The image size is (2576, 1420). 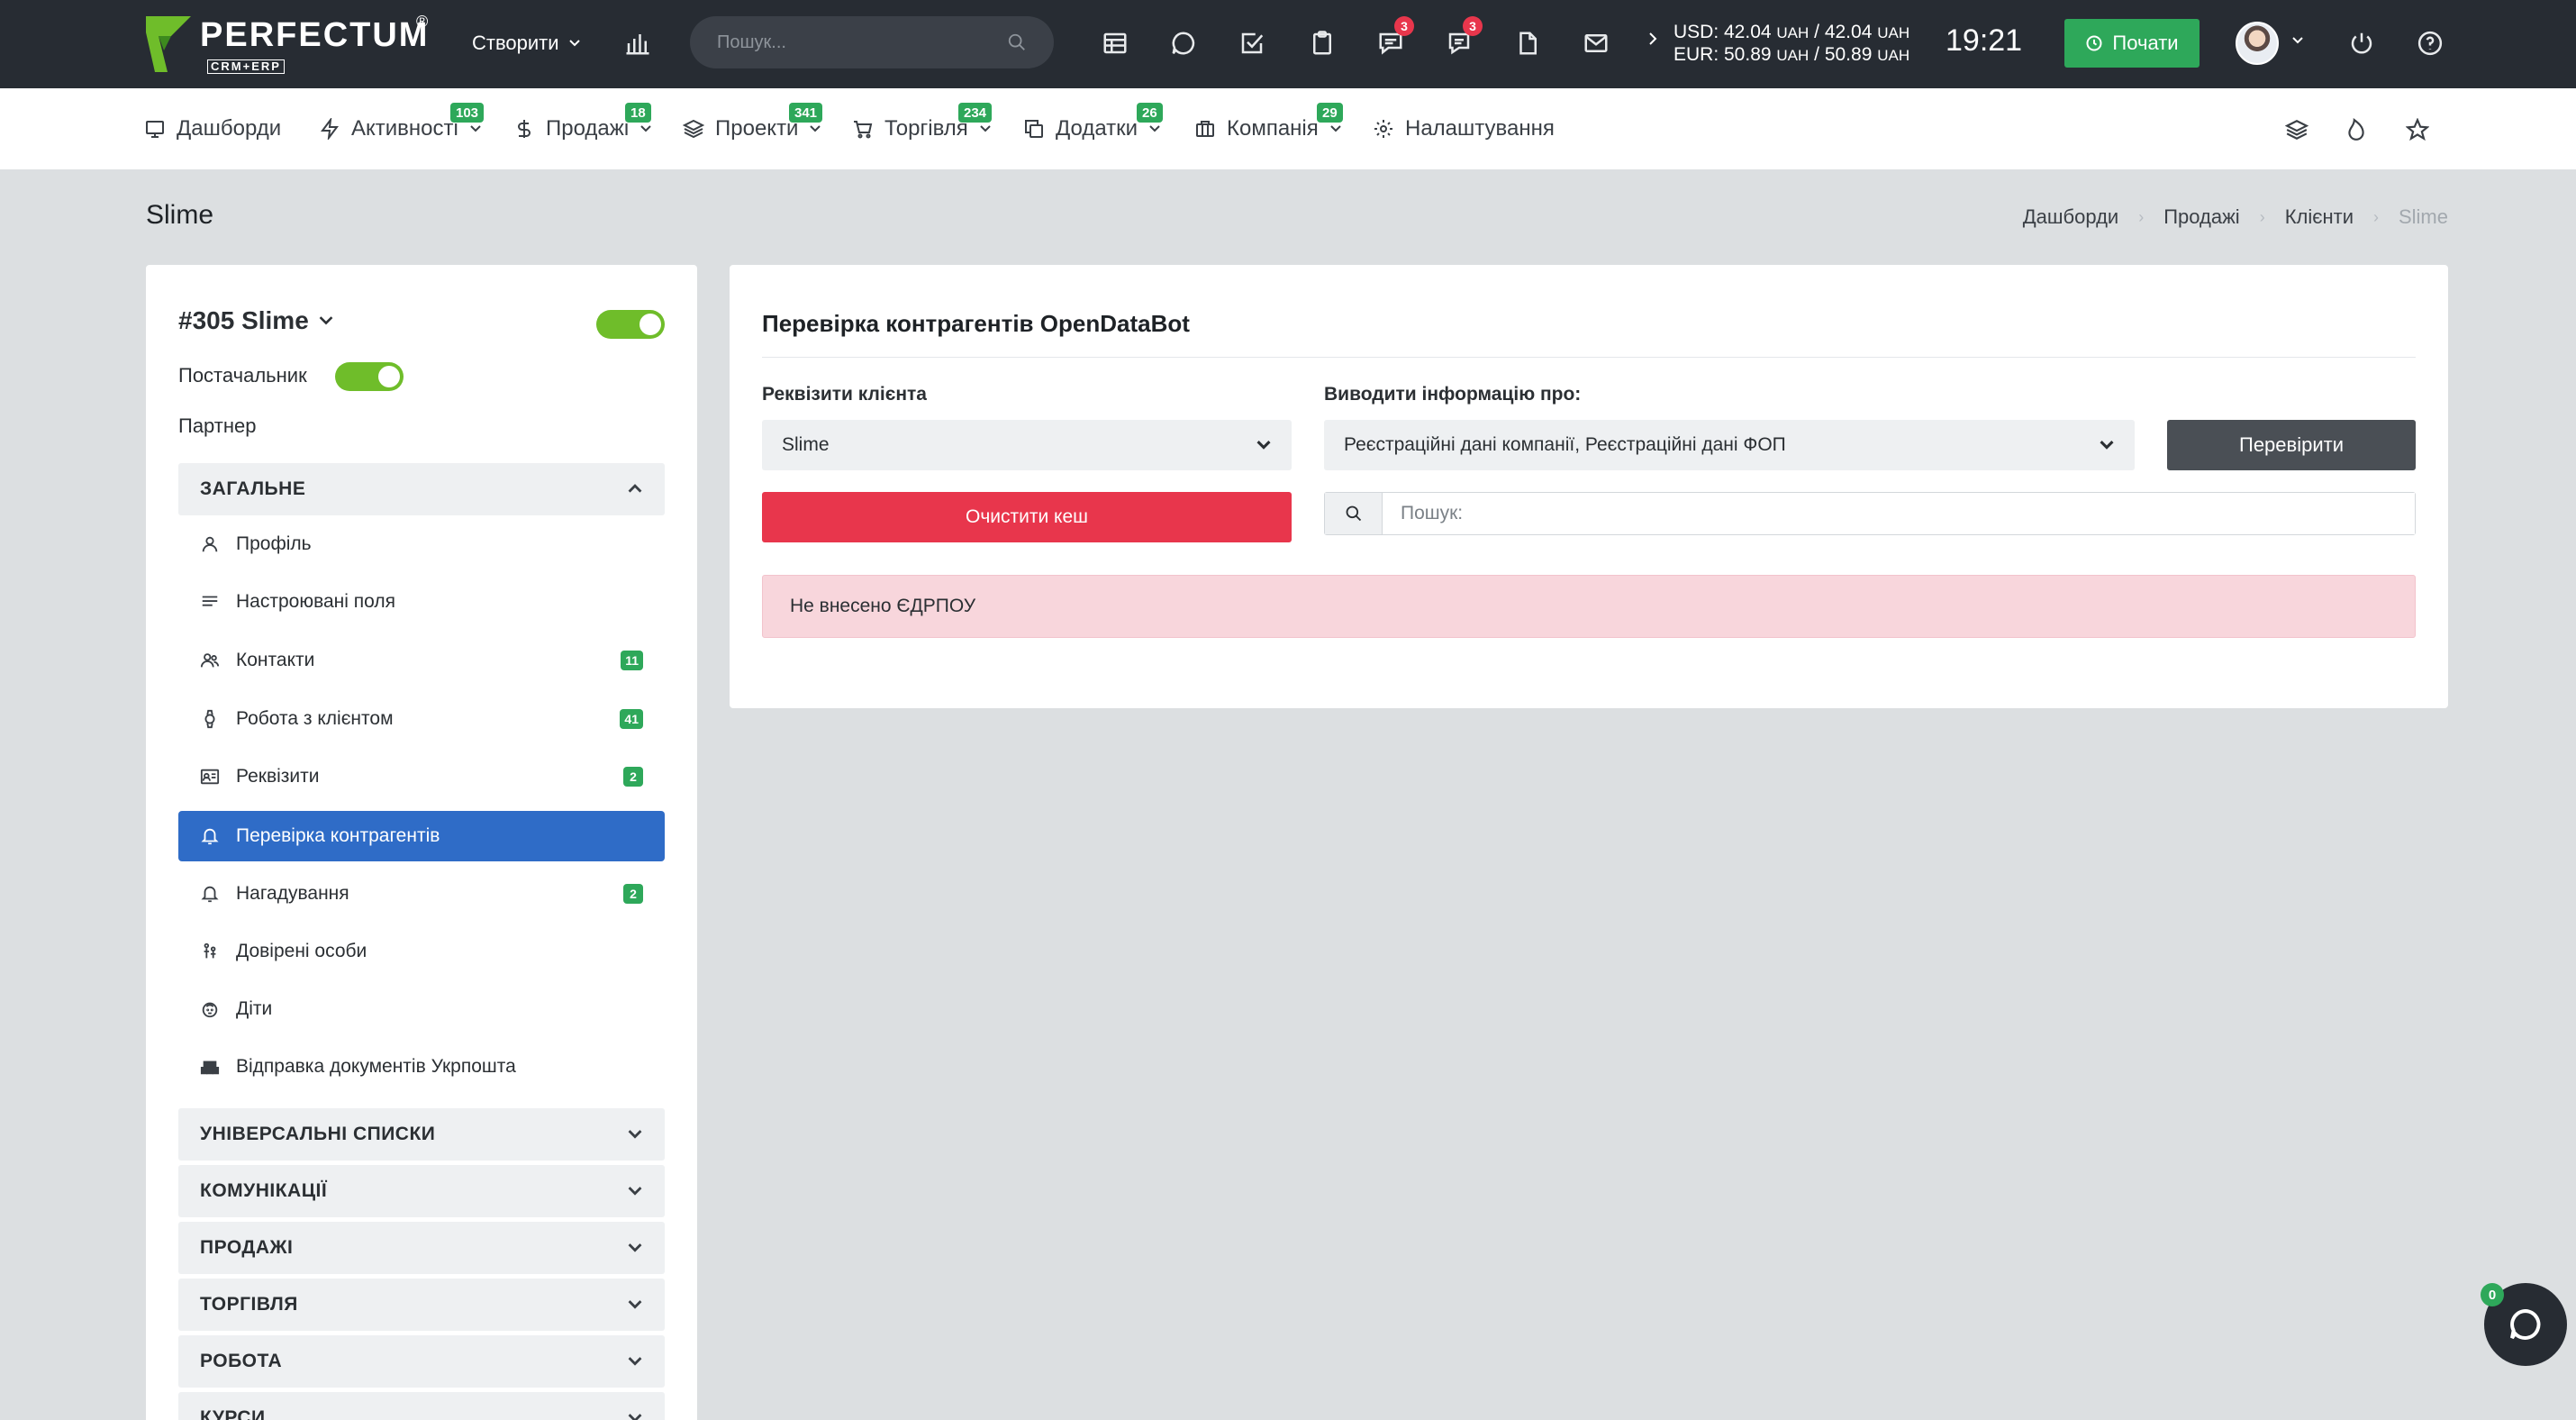 I want to click on sidebar-item-profile: Профіль, so click(x=421, y=544).